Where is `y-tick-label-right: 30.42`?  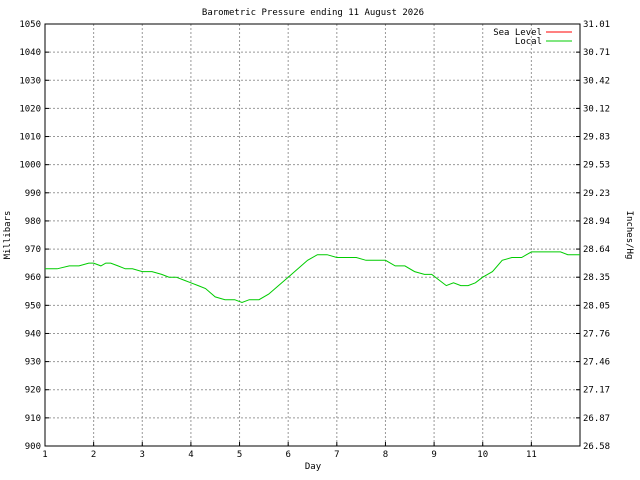
y-tick-label-right: 30.42 is located at coordinates (596, 81).